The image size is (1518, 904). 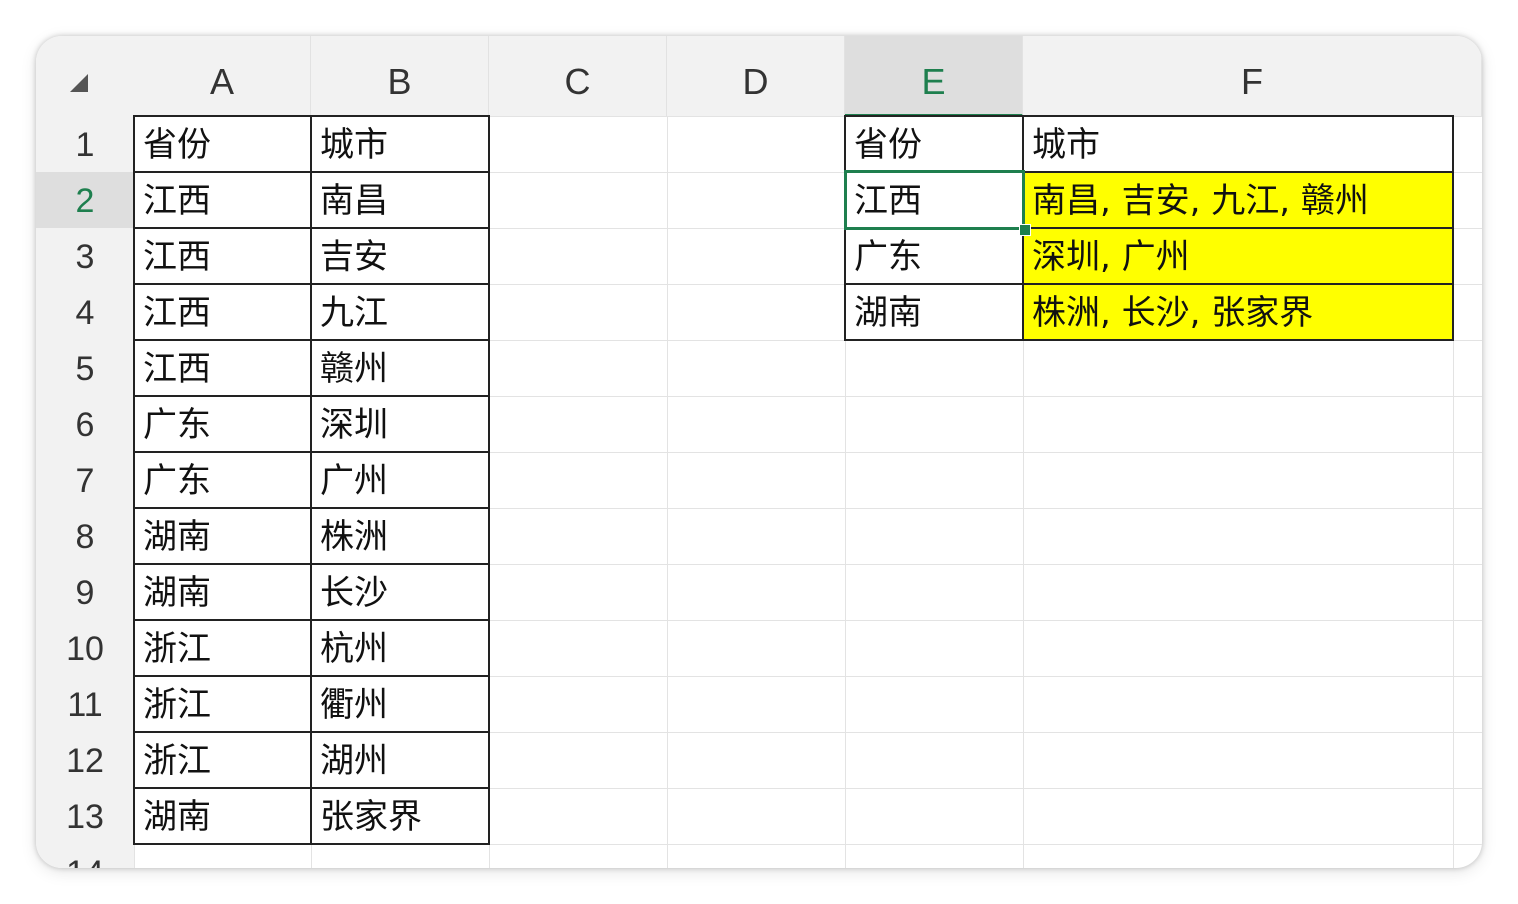 What do you see at coordinates (85, 200) in the screenshot?
I see `row-header-2: 2` at bounding box center [85, 200].